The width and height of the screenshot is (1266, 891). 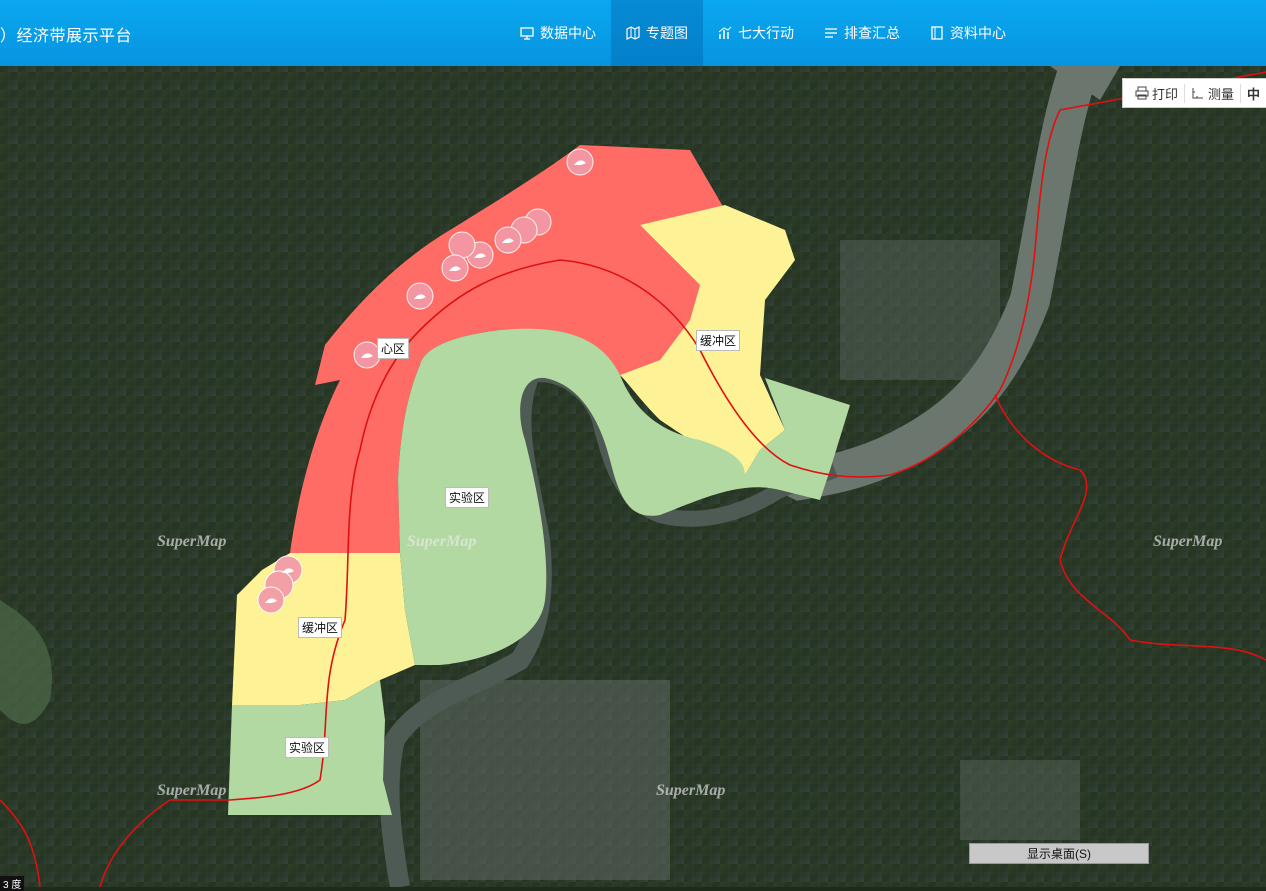 What do you see at coordinates (1059, 853) in the screenshot?
I see `show-desktop-button: 显示桌面(S)` at bounding box center [1059, 853].